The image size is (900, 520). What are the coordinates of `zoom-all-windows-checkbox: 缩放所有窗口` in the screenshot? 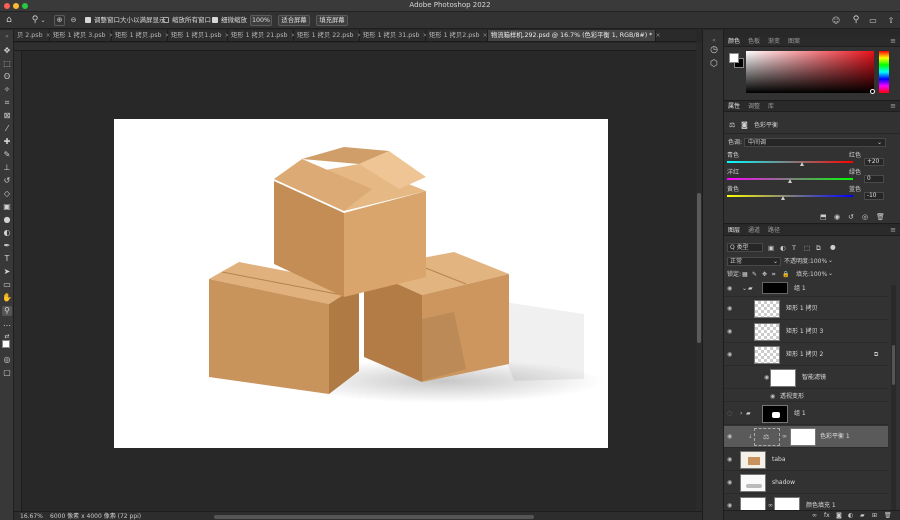 It's located at (187, 20).